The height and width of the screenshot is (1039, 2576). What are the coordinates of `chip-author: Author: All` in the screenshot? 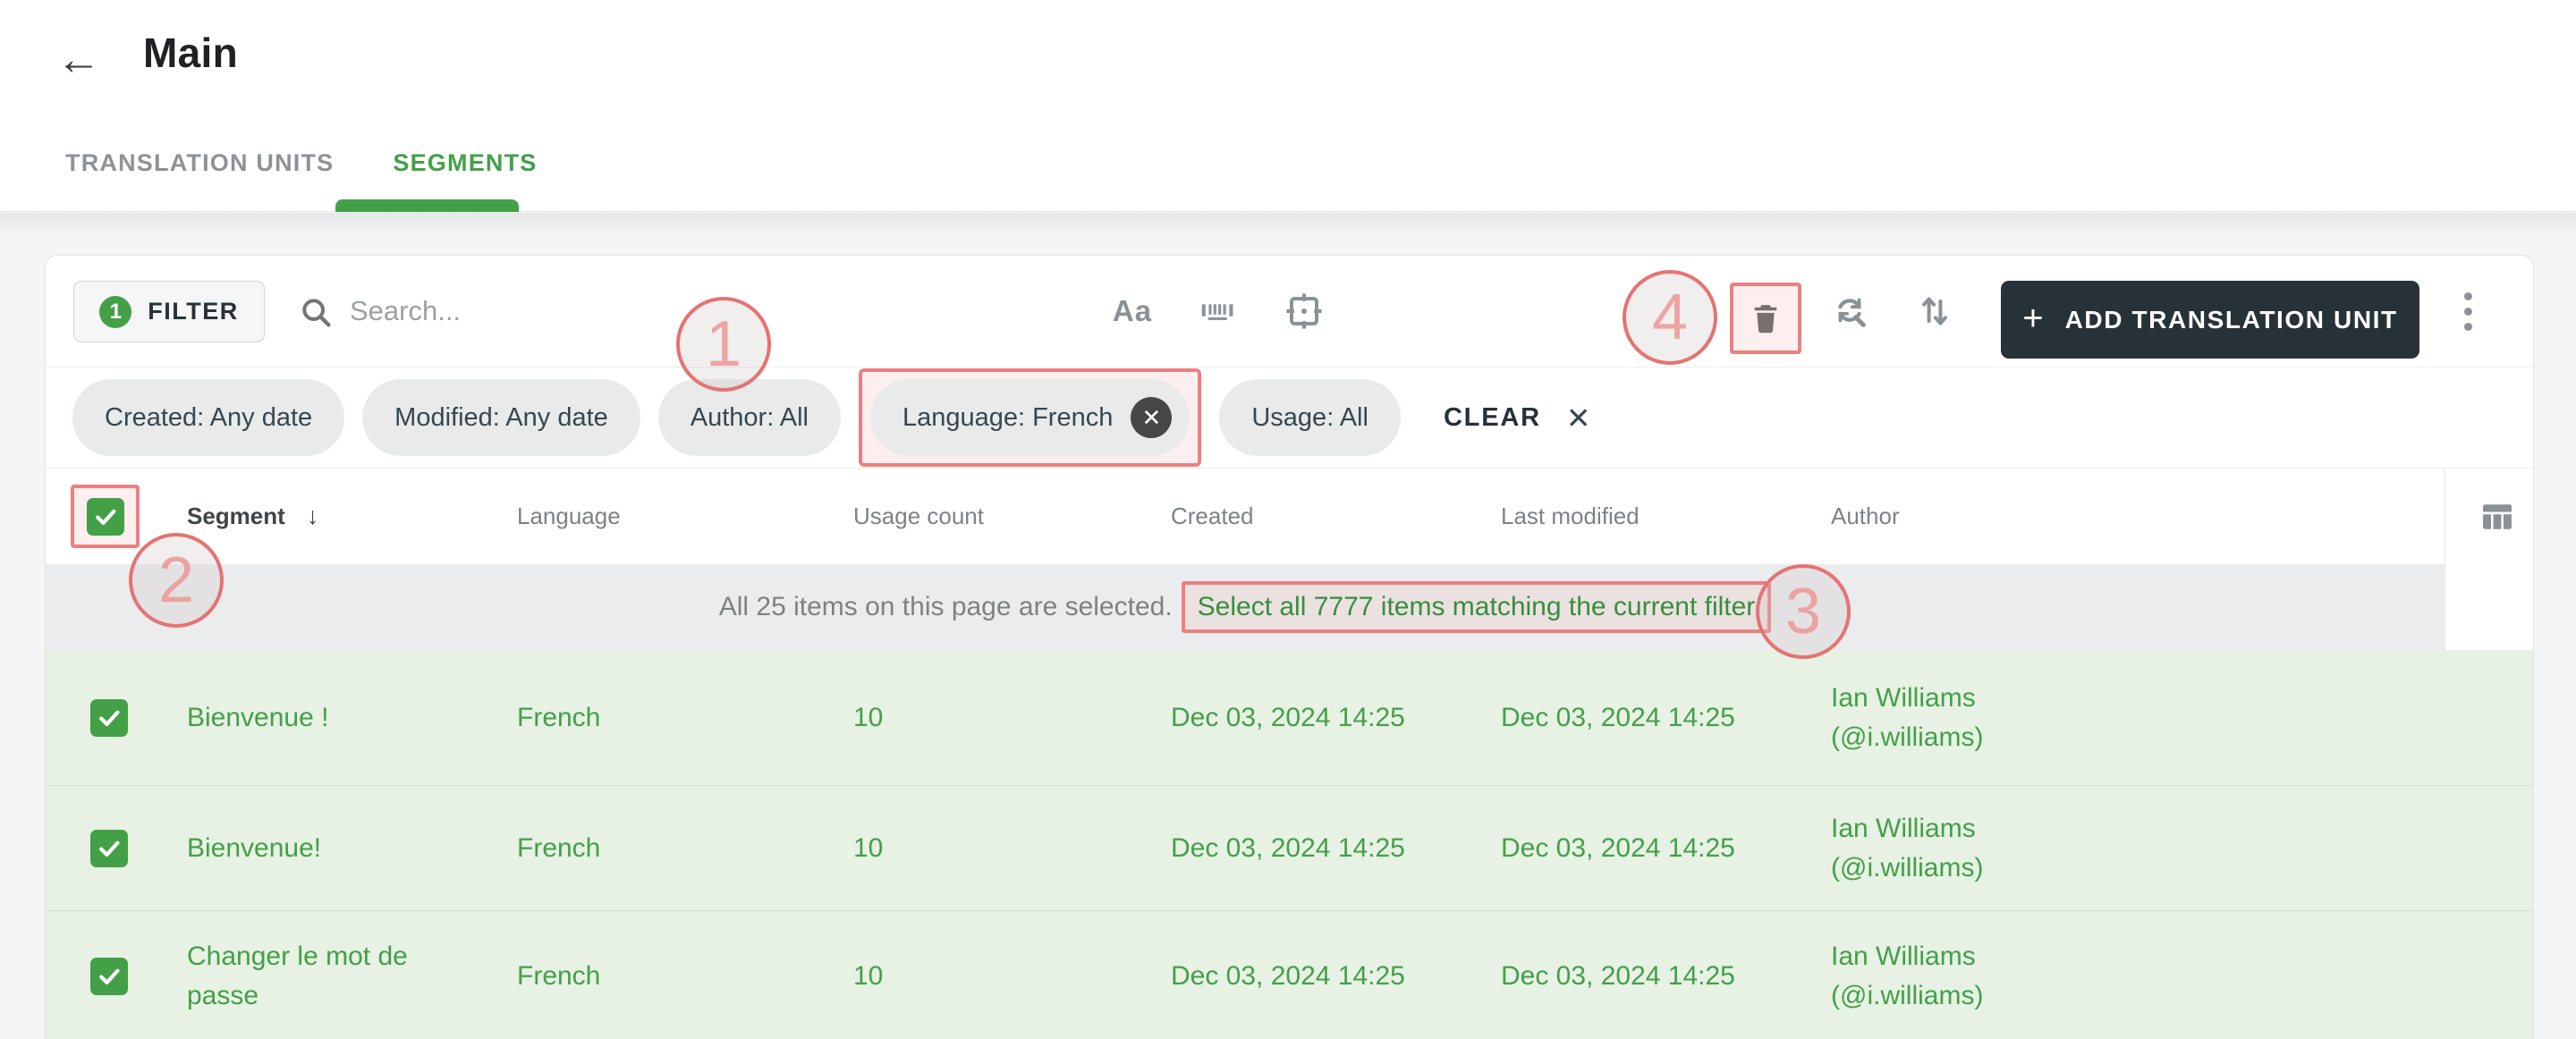 It's located at (749, 417).